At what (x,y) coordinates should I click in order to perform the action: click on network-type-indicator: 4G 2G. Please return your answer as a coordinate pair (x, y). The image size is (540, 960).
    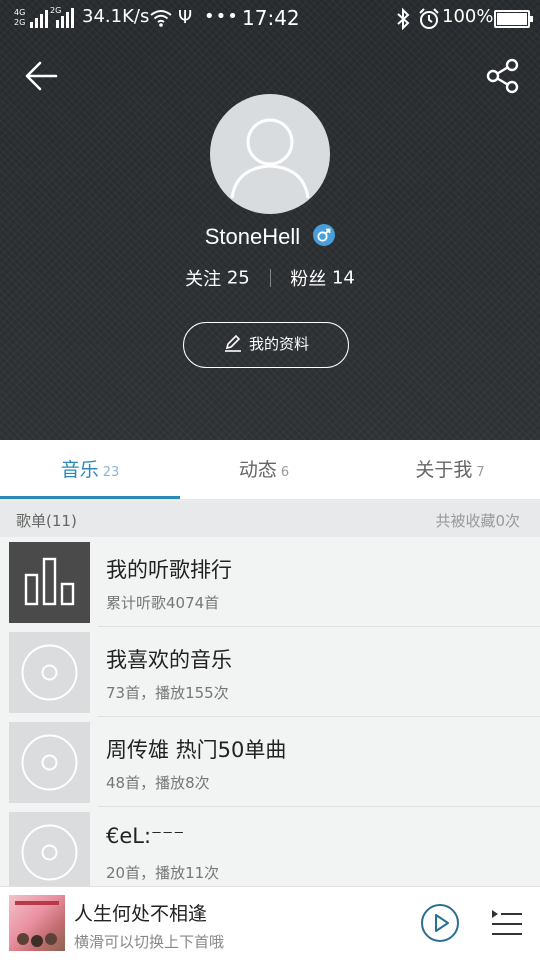
    Looking at the image, I should click on (20, 17).